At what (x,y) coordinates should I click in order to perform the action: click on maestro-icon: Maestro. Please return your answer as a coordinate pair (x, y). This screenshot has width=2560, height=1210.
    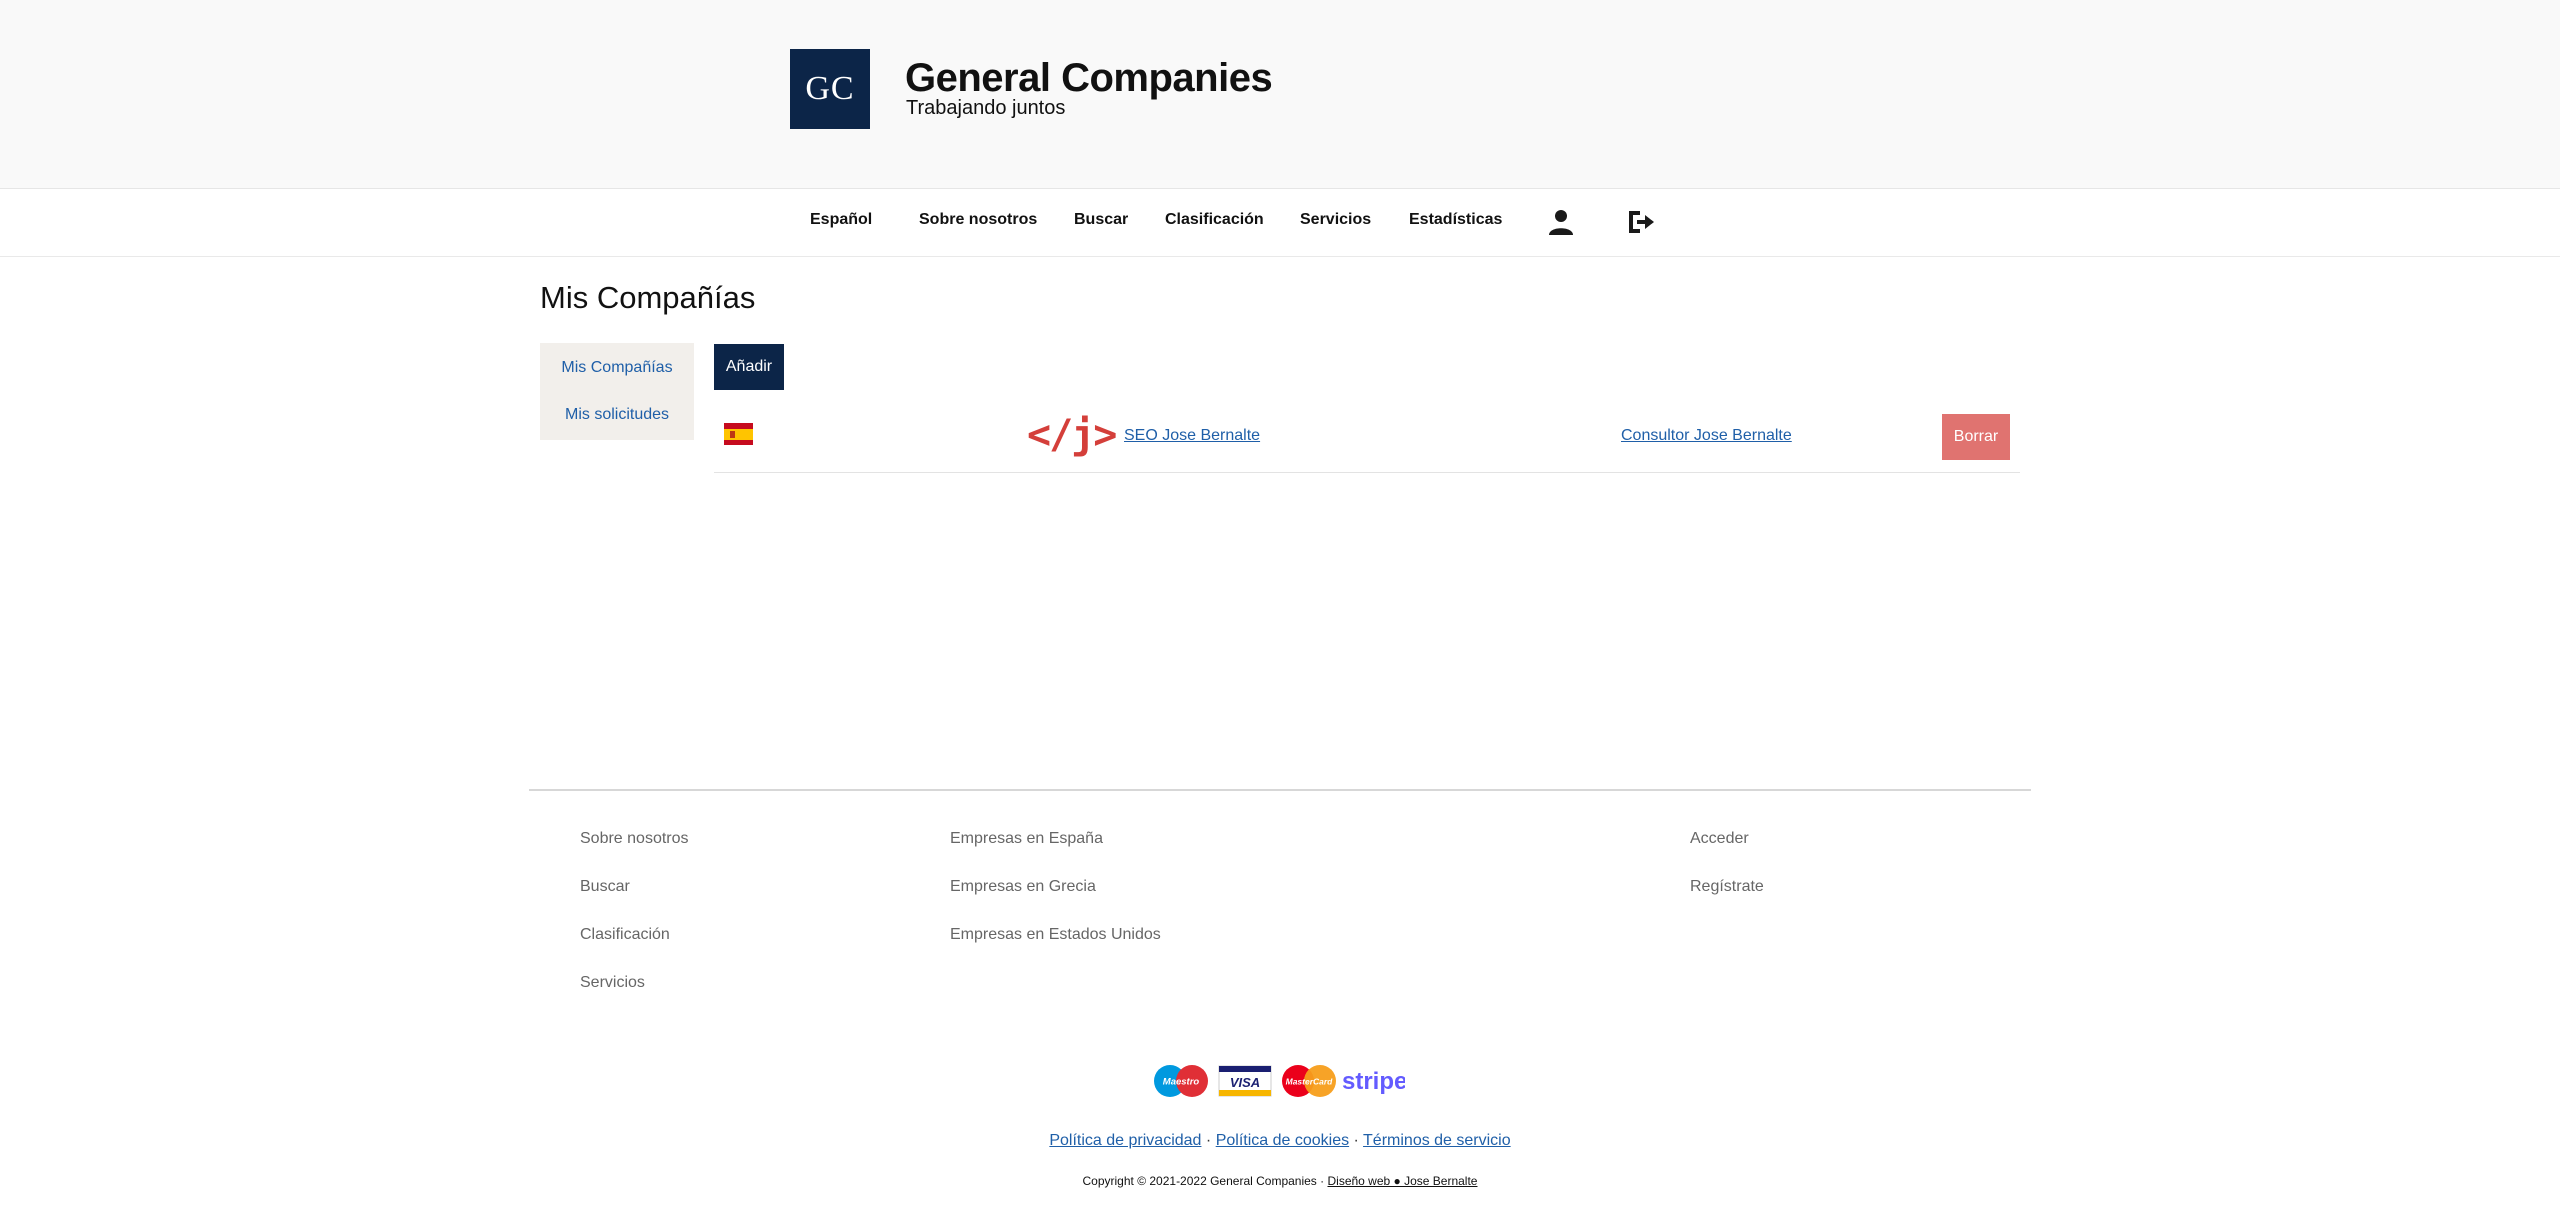
    Looking at the image, I should click on (1181, 1081).